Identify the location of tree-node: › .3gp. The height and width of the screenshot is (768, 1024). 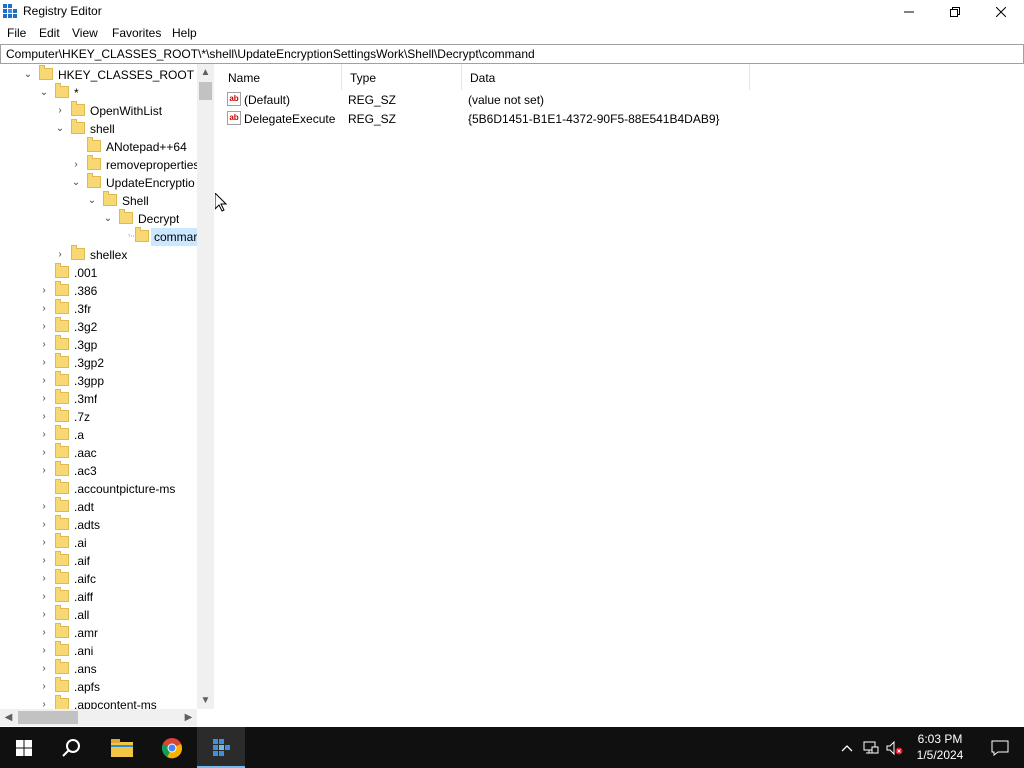
(98, 344).